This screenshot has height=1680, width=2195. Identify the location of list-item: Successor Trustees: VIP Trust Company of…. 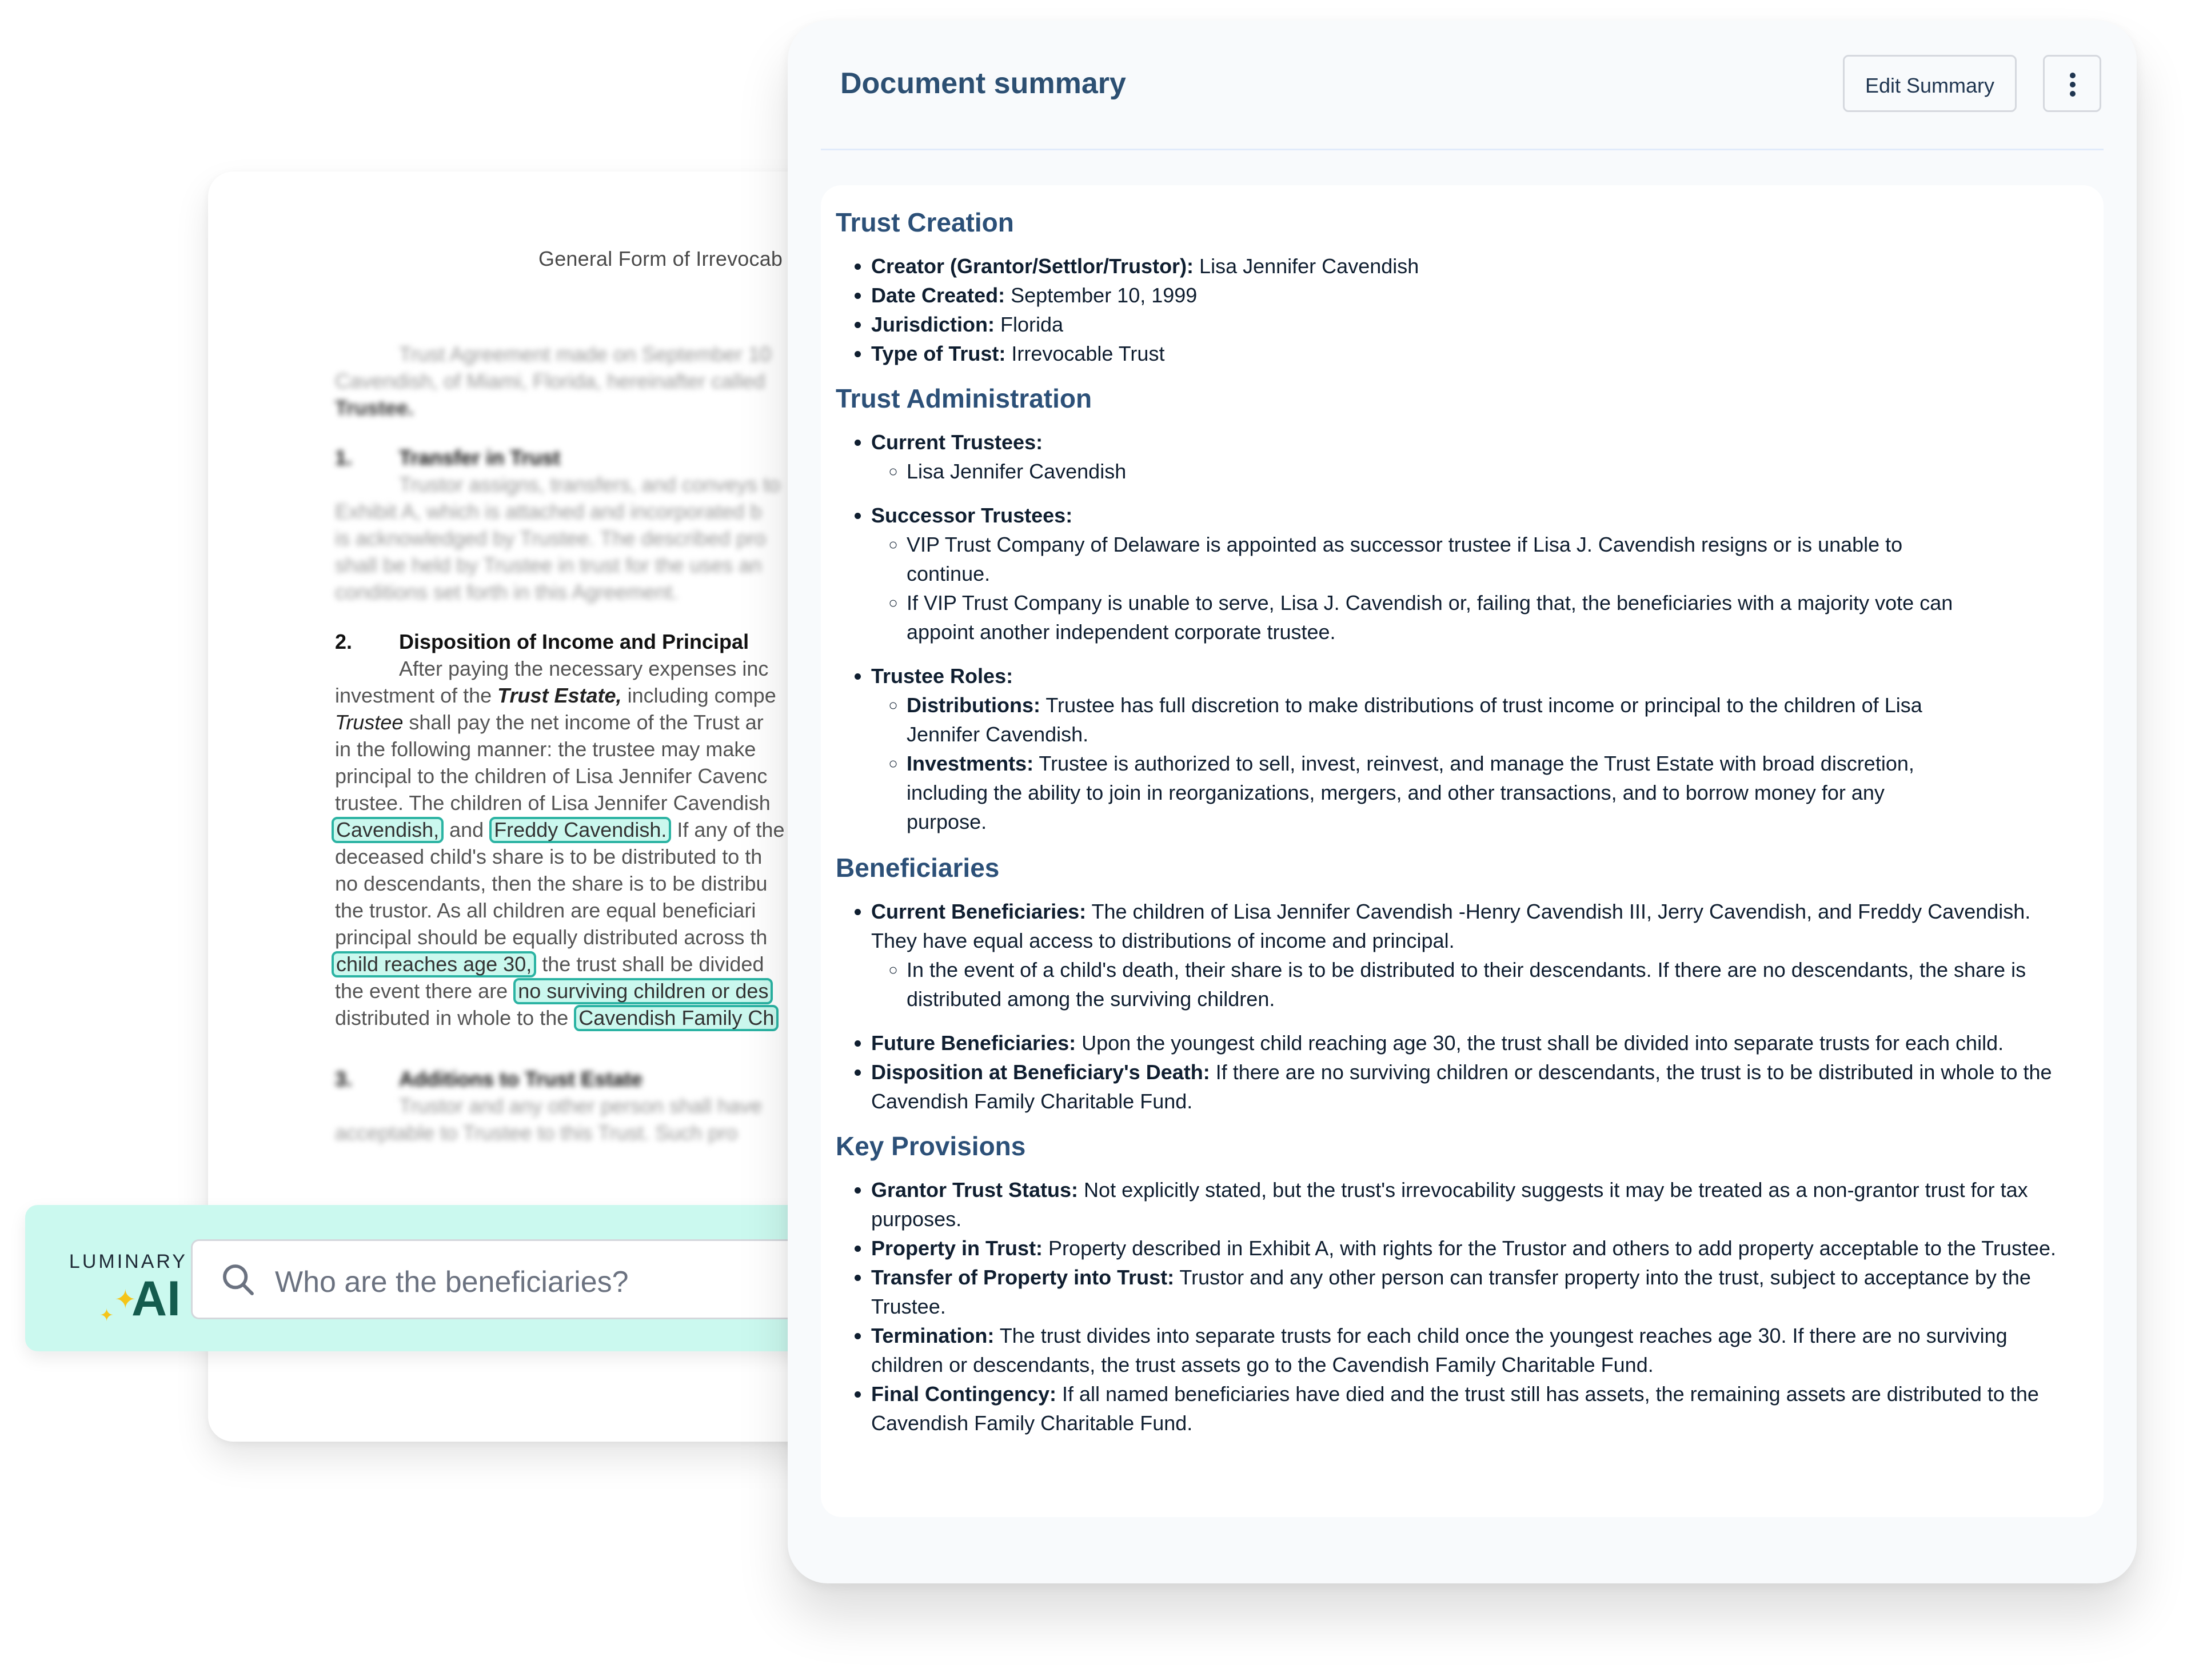
(1470, 574).